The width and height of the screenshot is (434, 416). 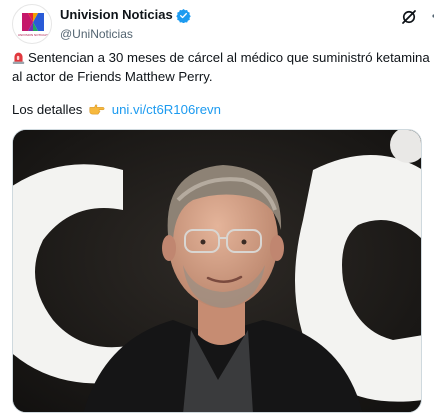 What do you see at coordinates (409, 17) in the screenshot?
I see `grok-icon` at bounding box center [409, 17].